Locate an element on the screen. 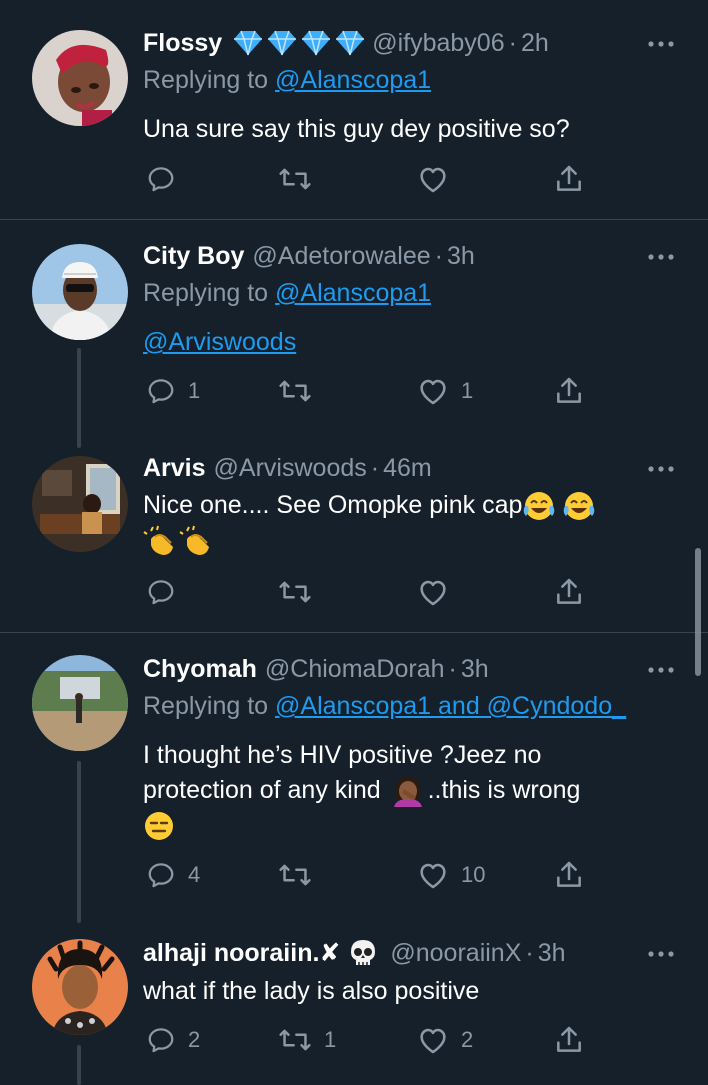 The width and height of the screenshot is (708, 1085). skull-icon is located at coordinates (363, 952).